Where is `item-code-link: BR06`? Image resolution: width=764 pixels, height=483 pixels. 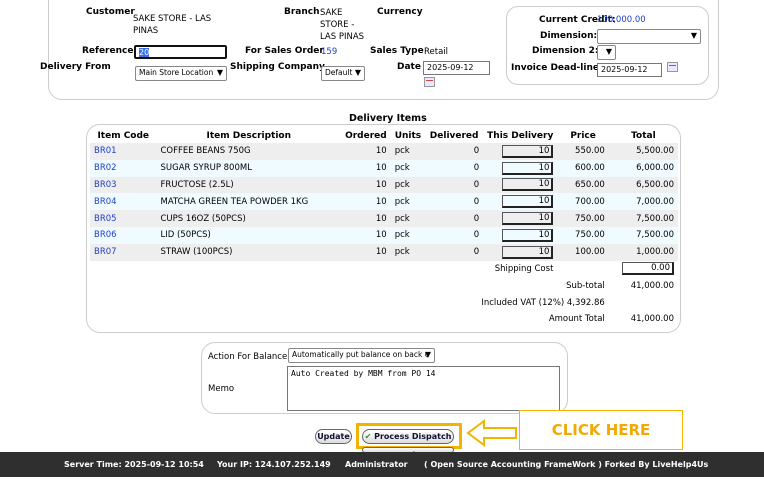 item-code-link: BR06 is located at coordinates (123, 235).